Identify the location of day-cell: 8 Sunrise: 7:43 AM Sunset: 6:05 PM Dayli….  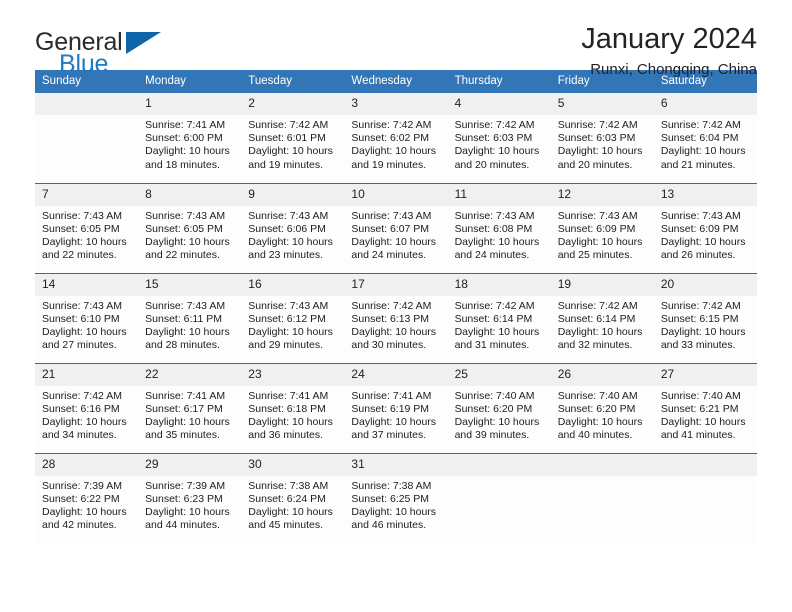
(190, 227).